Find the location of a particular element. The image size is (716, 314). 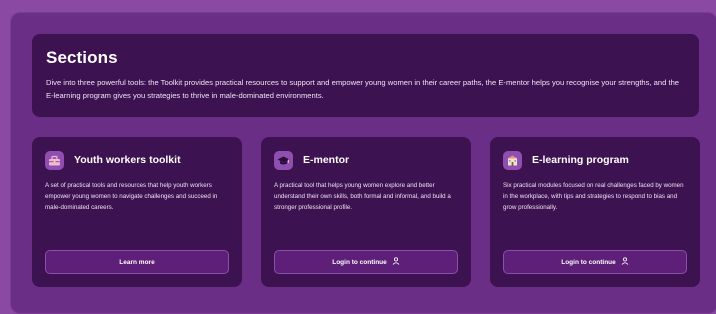

card-header: E-learning program is located at coordinates (595, 160).